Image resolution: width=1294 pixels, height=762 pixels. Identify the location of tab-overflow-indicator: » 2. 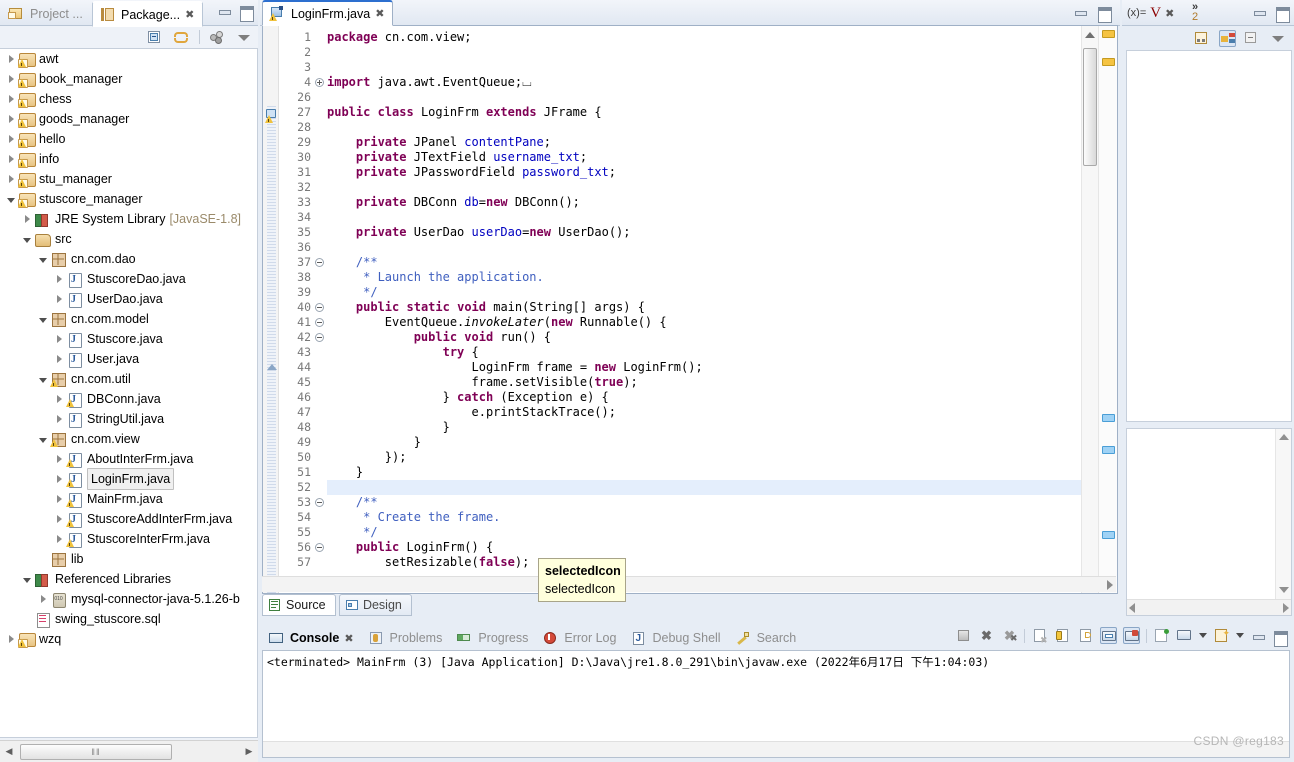
(1195, 12).